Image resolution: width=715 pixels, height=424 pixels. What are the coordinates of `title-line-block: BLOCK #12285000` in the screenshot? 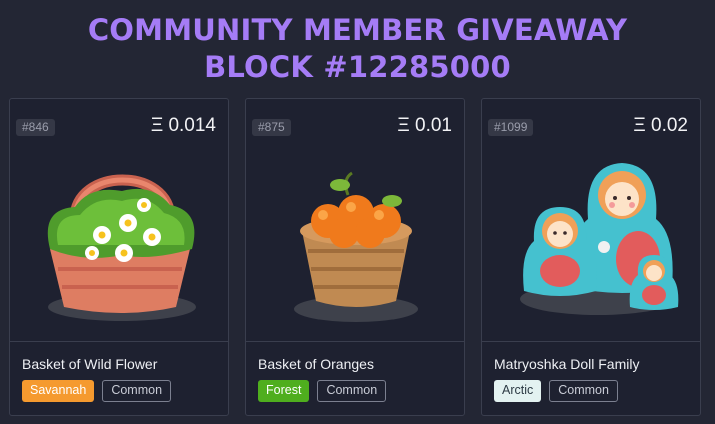 It's located at (357, 67).